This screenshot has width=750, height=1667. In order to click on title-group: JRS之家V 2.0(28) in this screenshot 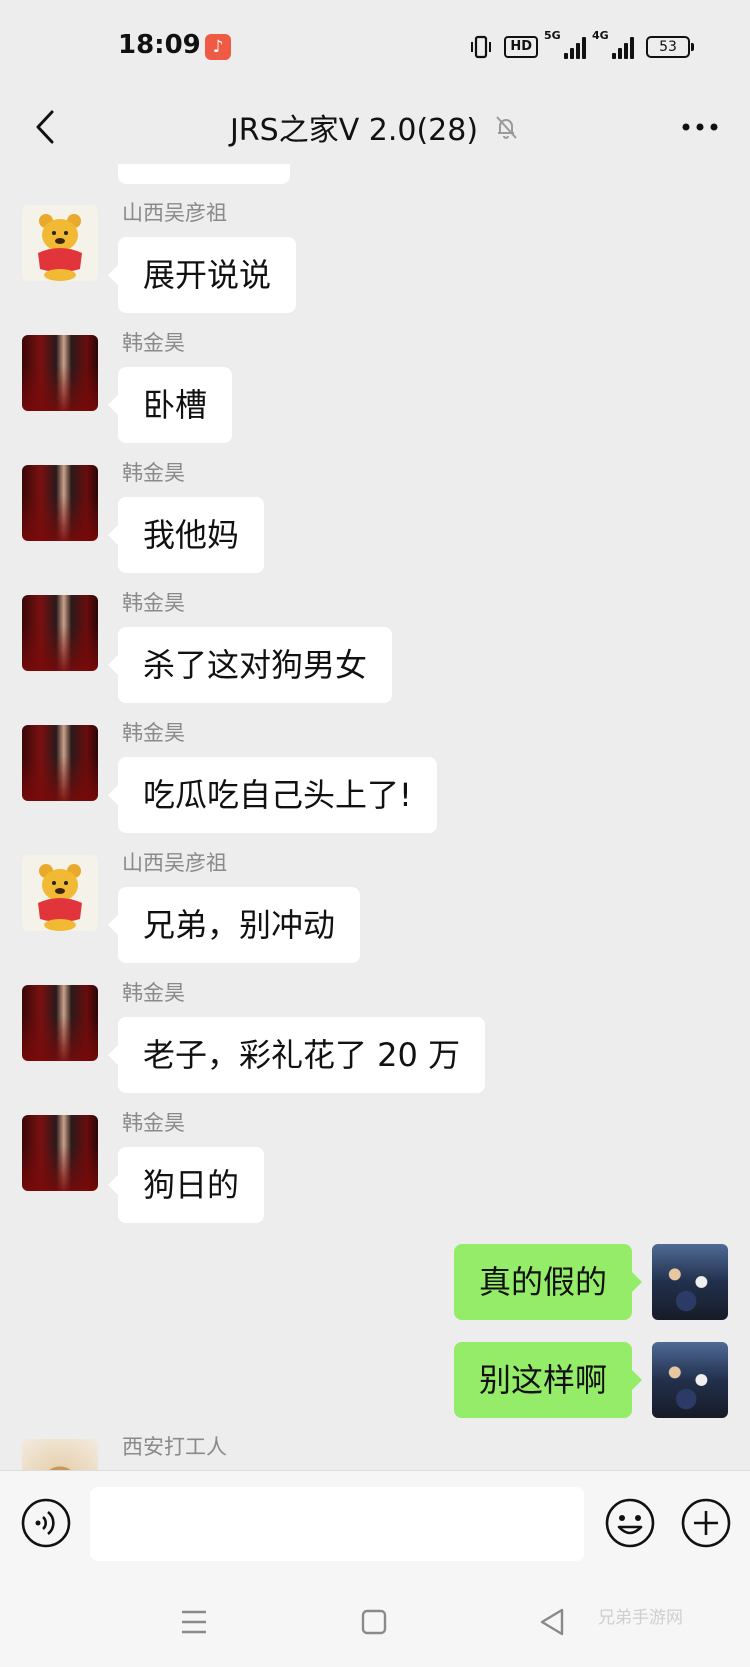, I will do `click(375, 127)`.